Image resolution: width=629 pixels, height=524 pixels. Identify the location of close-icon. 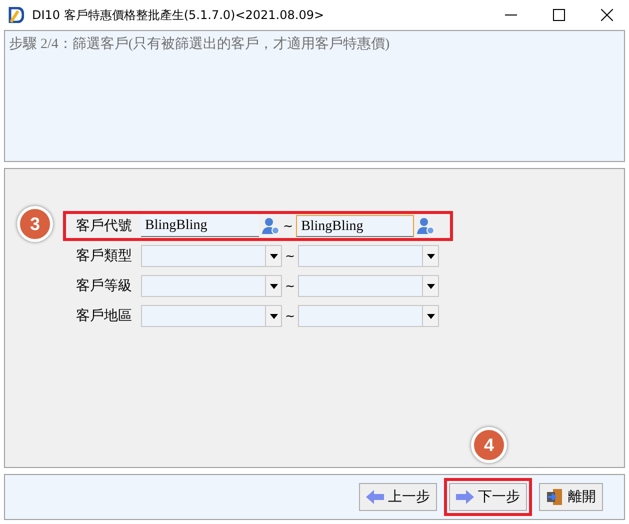
(607, 15).